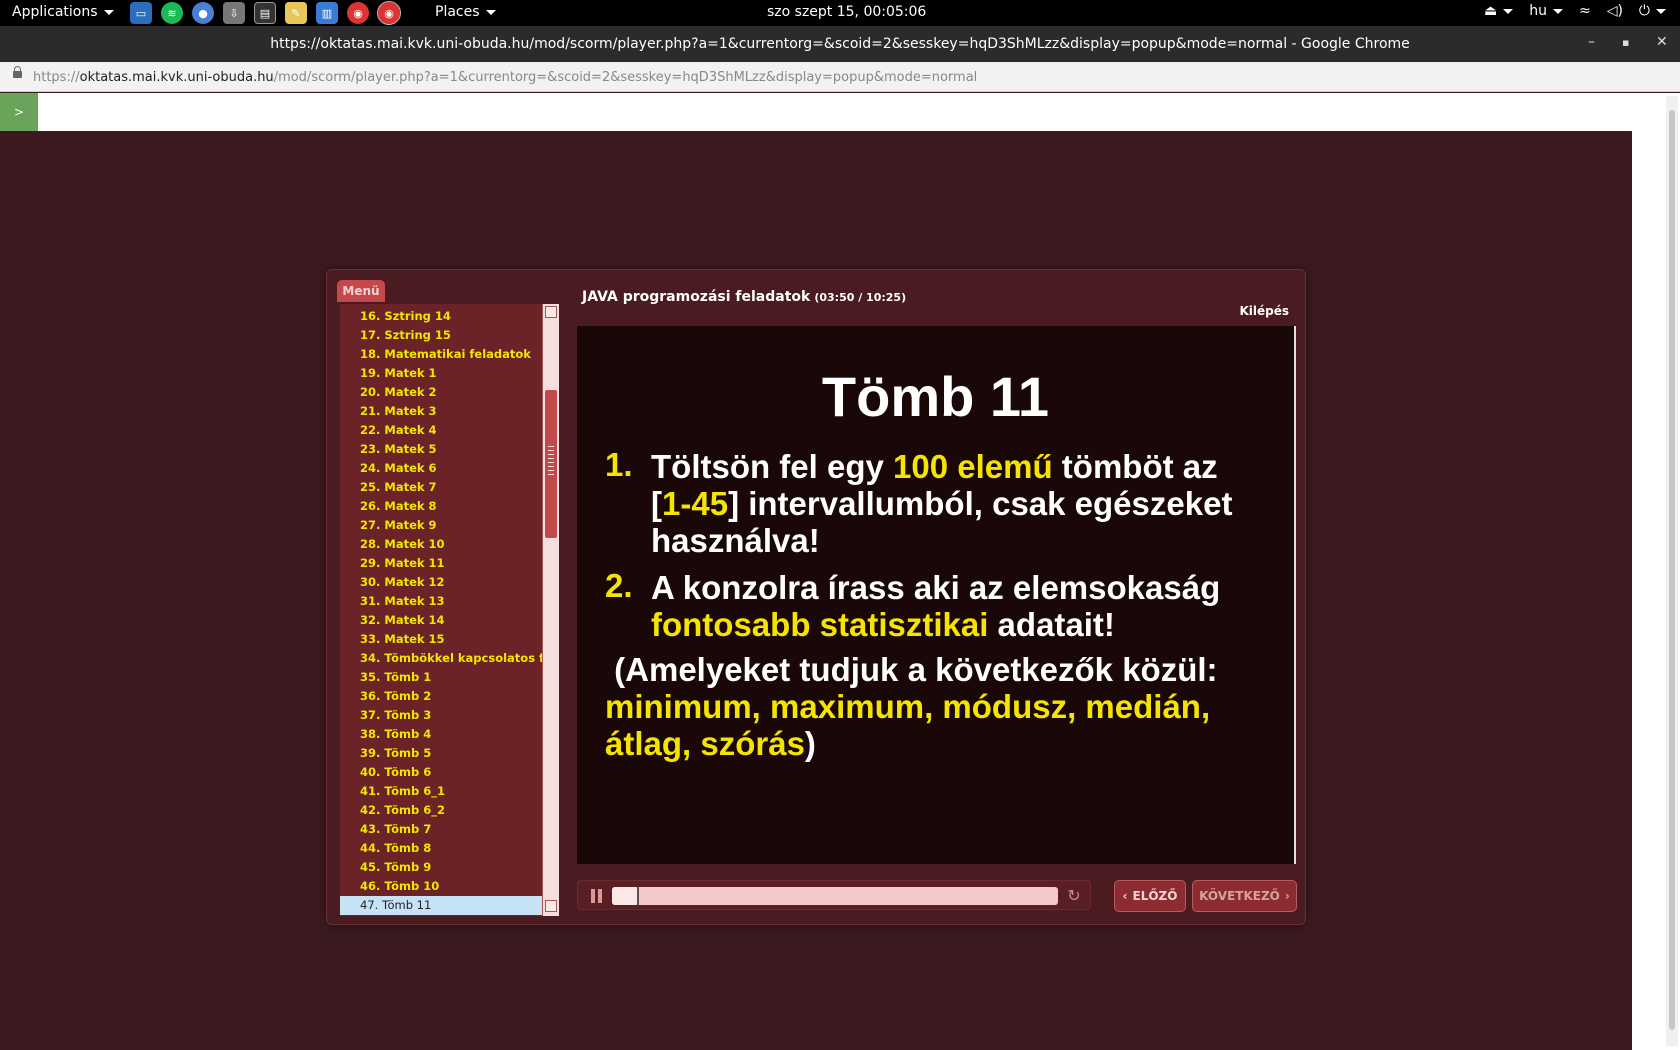 The width and height of the screenshot is (1680, 1050). What do you see at coordinates (1591, 42) in the screenshot?
I see `minimize-icon: –` at bounding box center [1591, 42].